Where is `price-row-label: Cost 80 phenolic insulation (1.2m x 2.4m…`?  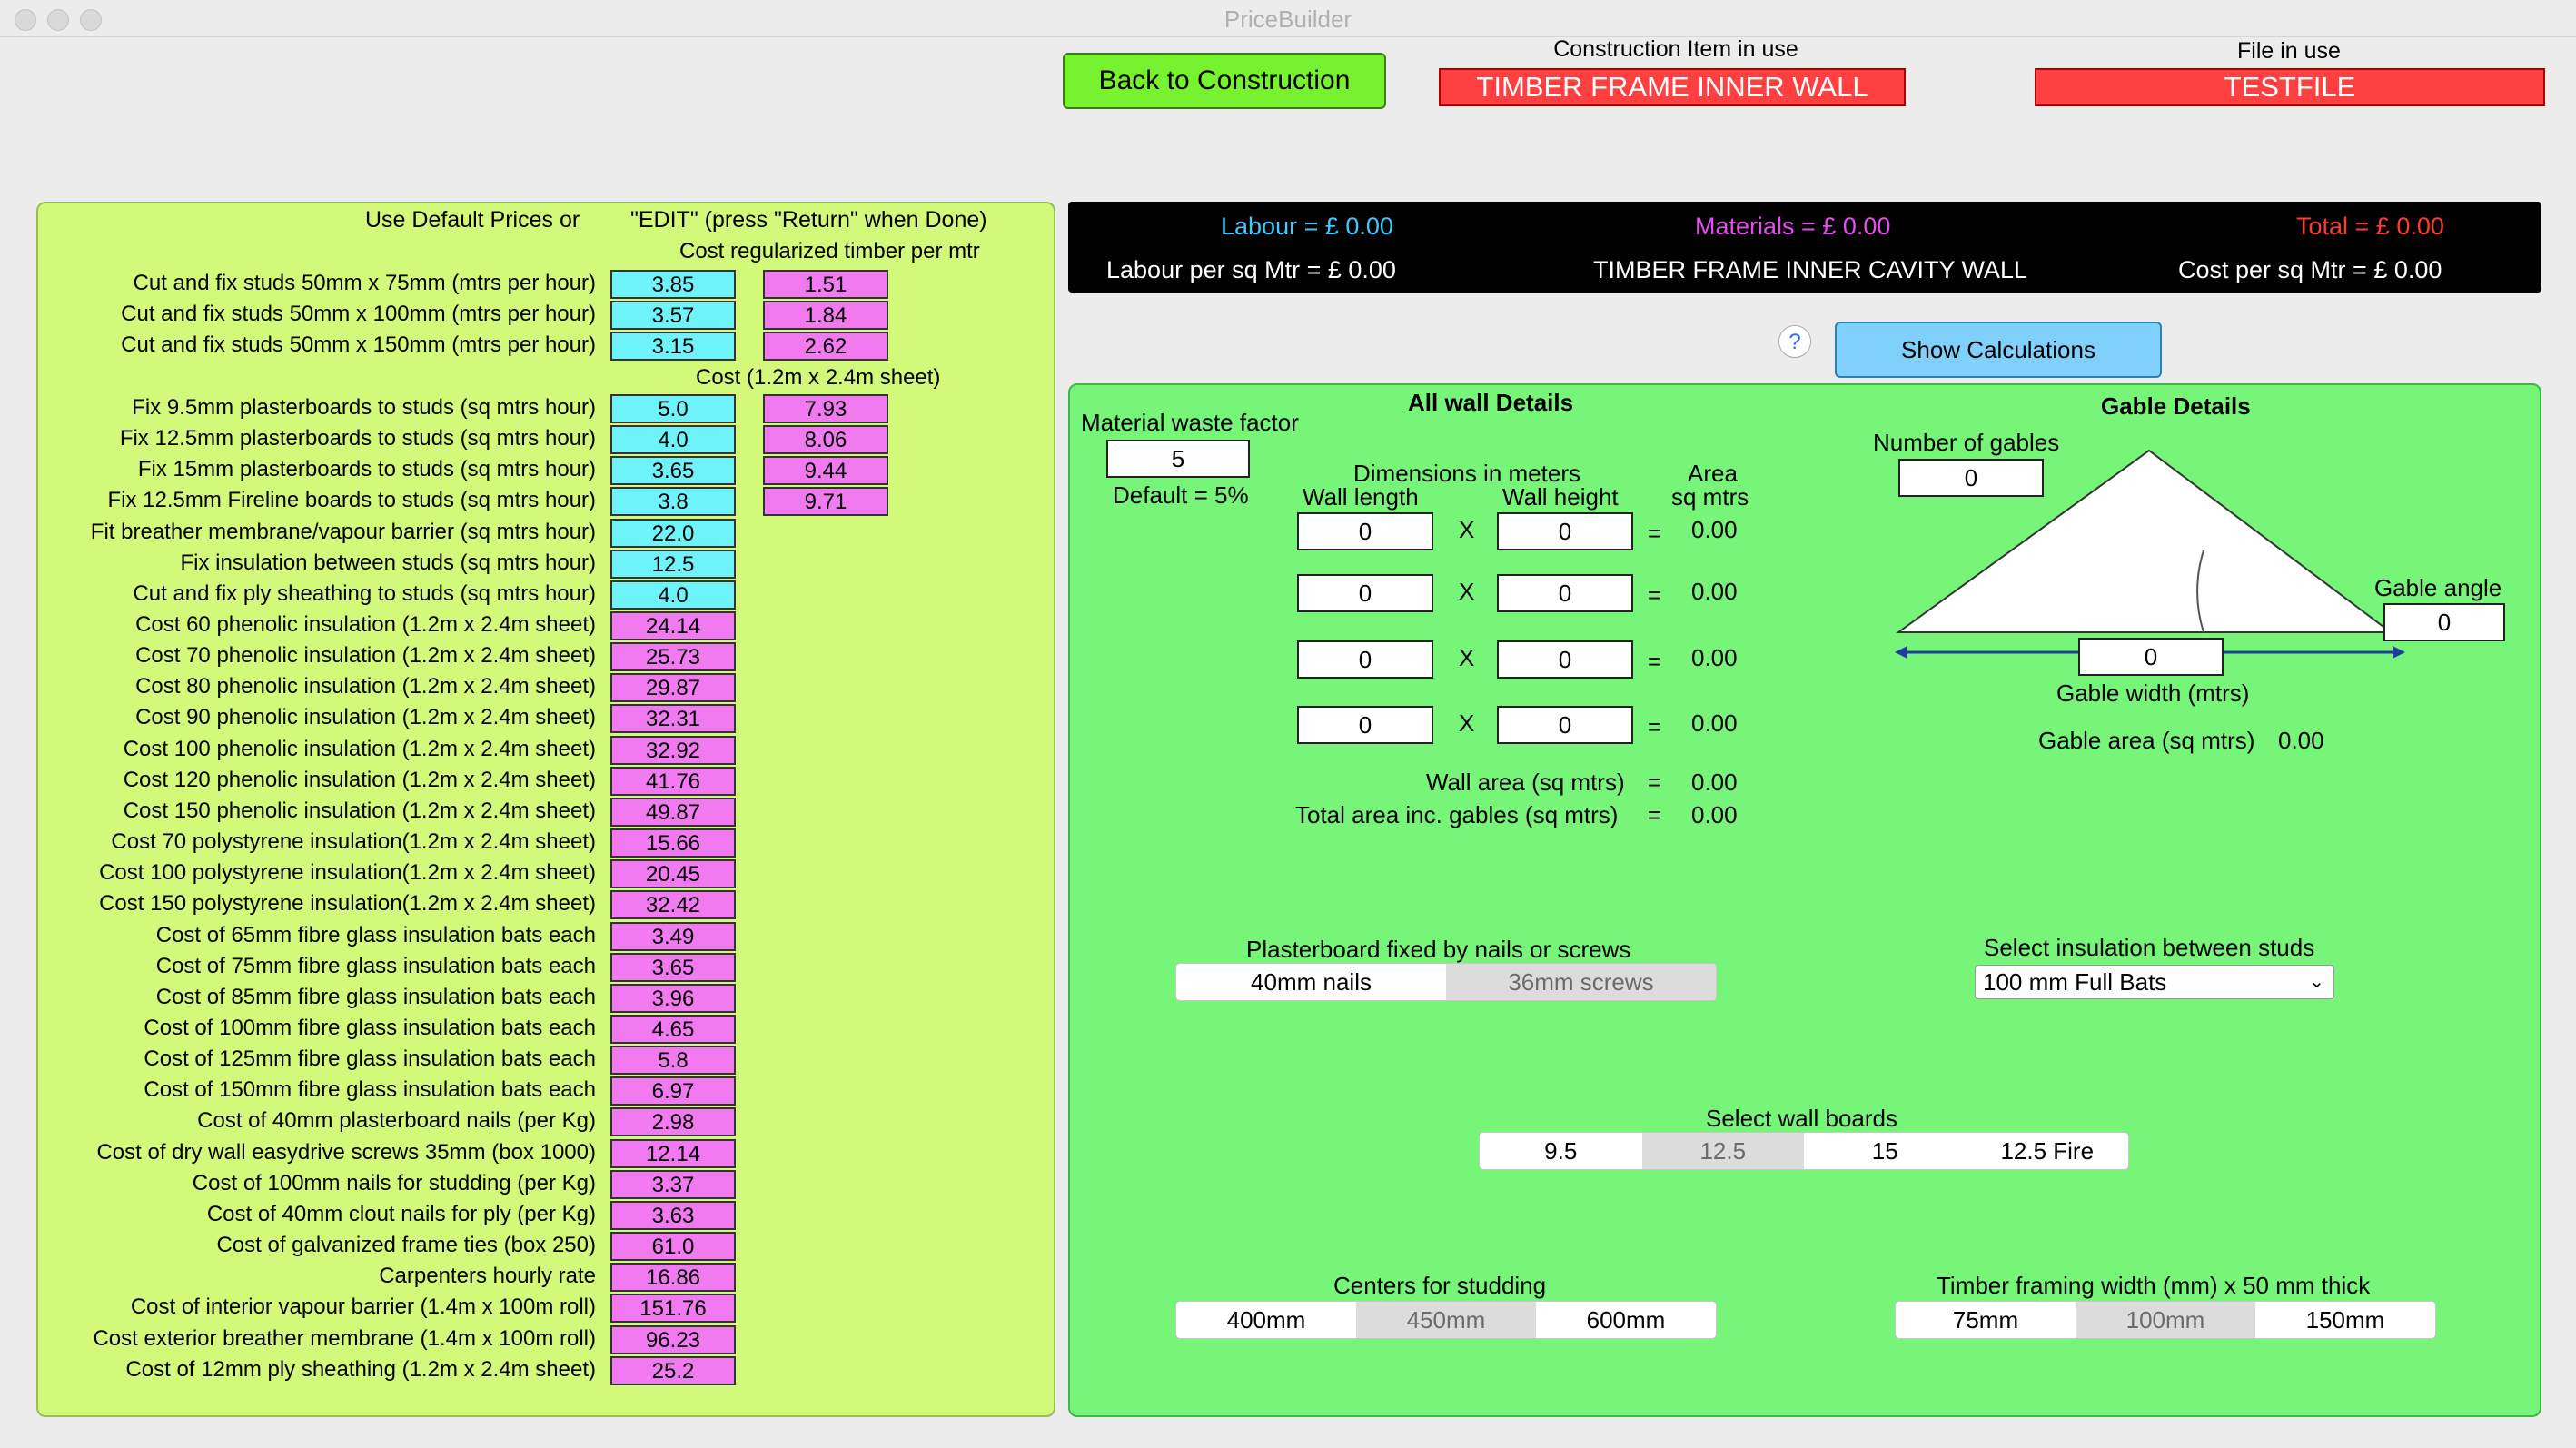
price-row-label: Cost 80 phenolic insulation (1.2m x 2.4m… is located at coordinates (365, 687).